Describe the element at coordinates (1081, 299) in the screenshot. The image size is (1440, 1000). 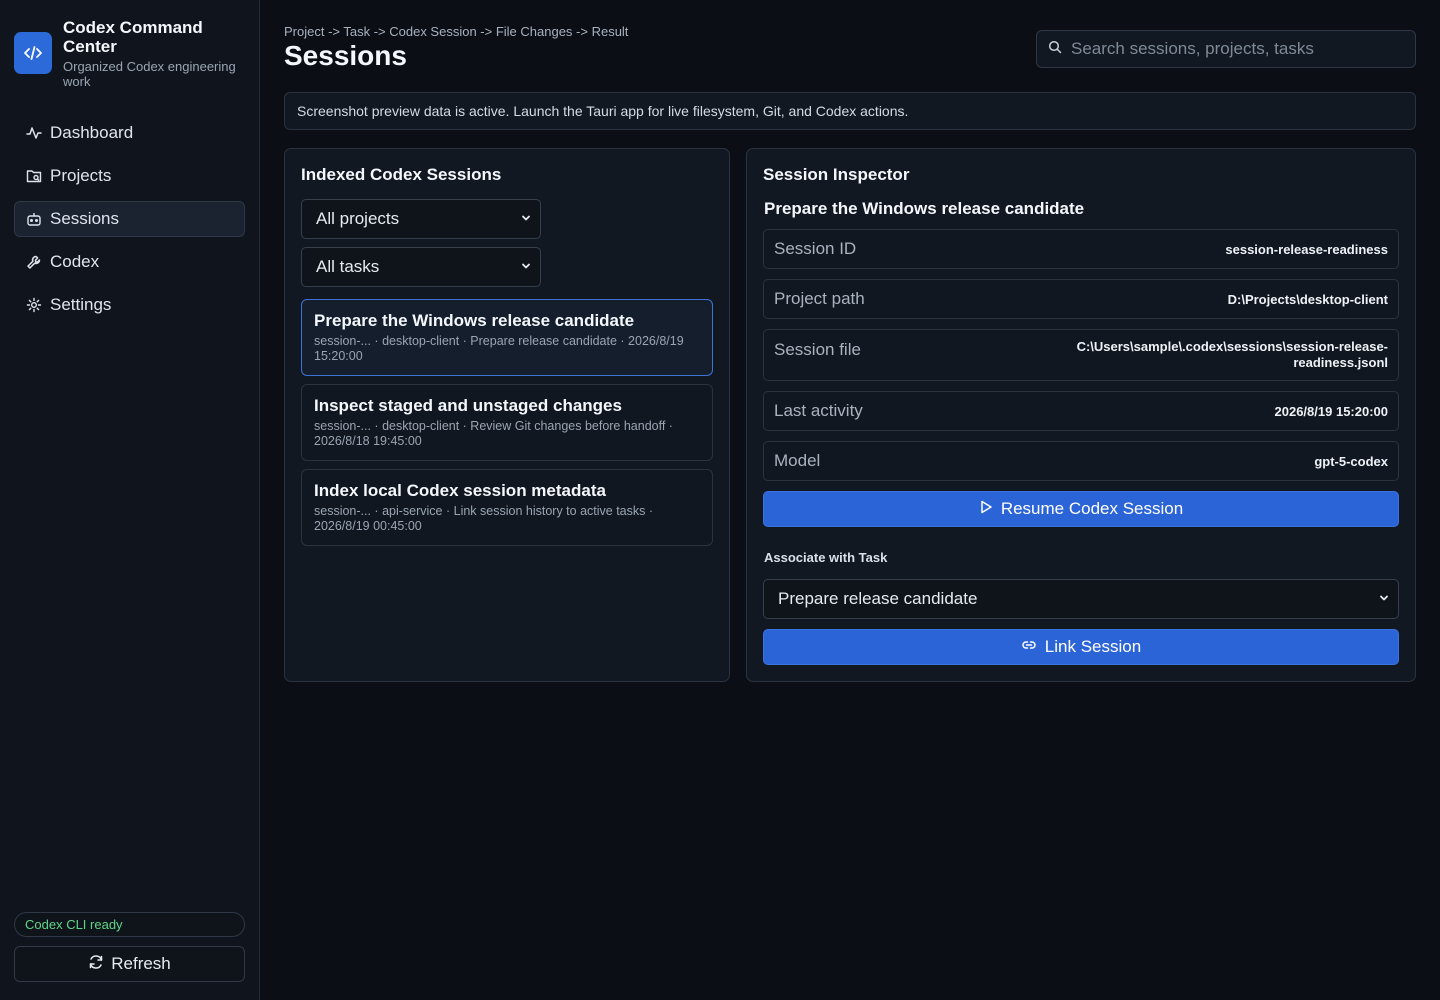
I see `field-project-path: Project path D:\Projects\desktop-client` at that location.